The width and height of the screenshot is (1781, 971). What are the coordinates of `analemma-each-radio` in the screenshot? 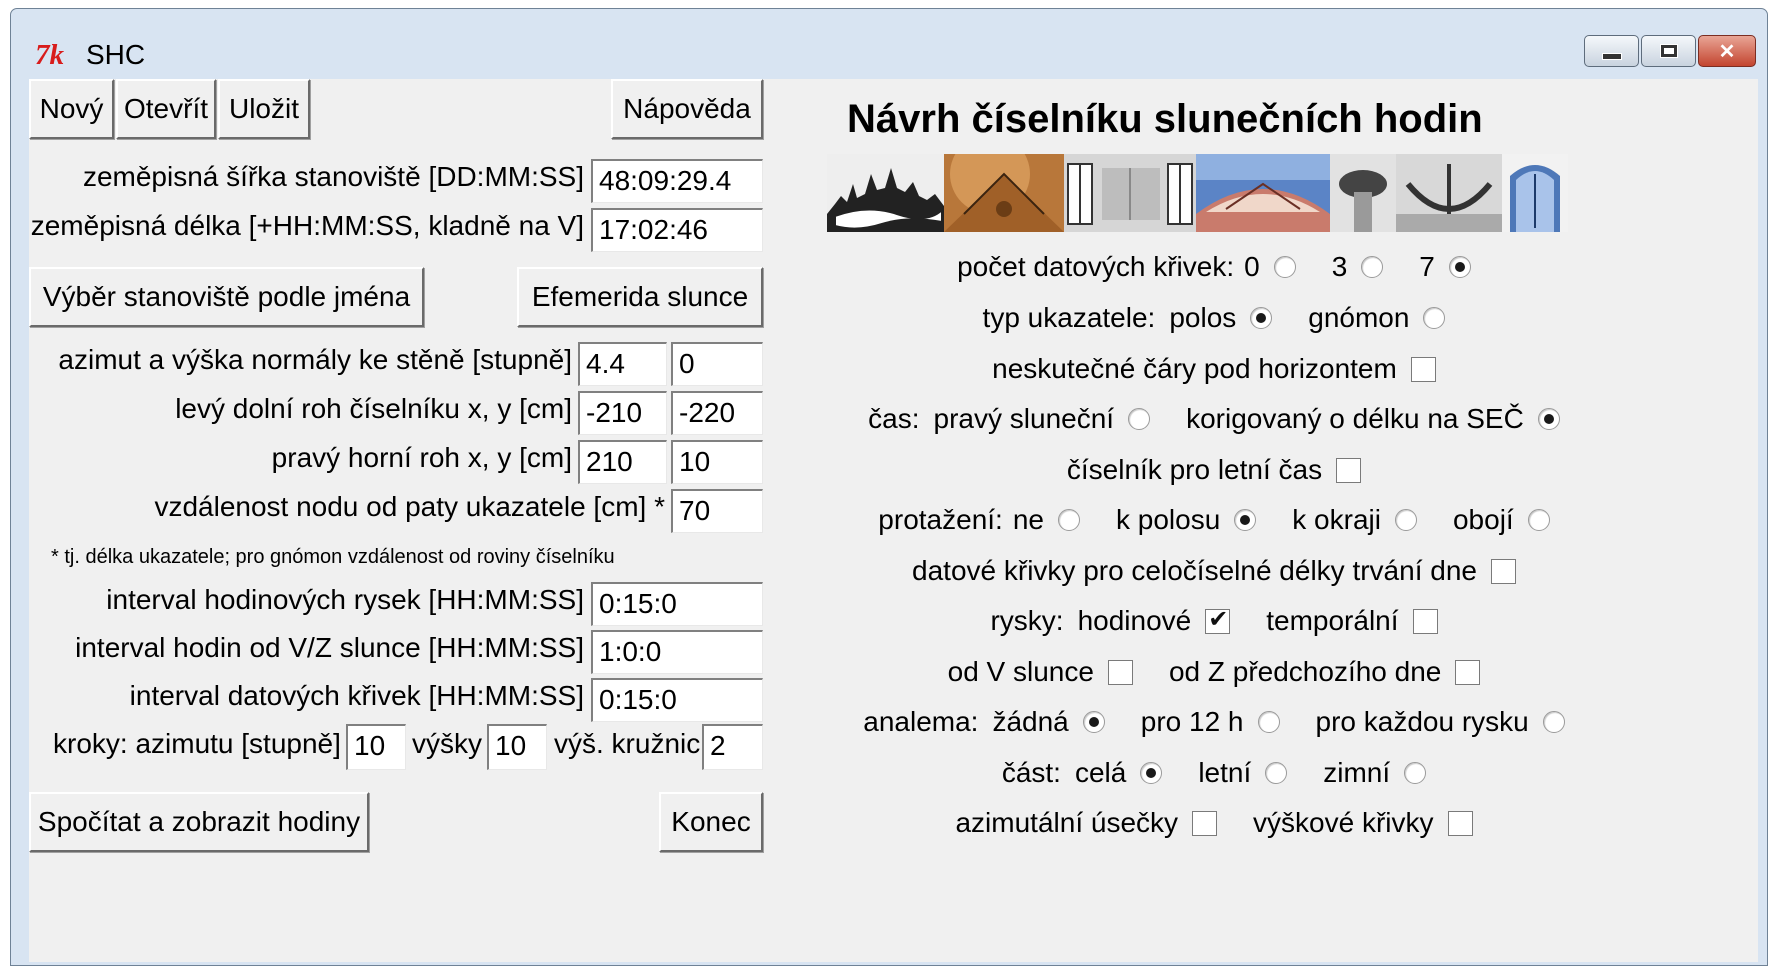 It's located at (1553, 722).